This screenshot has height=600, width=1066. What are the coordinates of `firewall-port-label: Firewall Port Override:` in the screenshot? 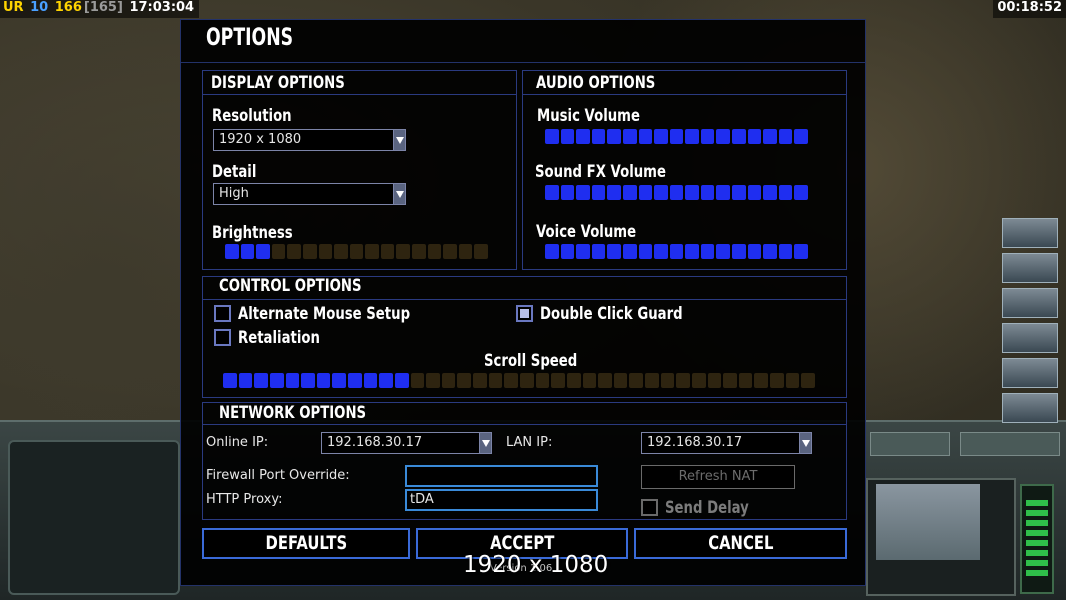 It's located at (278, 475).